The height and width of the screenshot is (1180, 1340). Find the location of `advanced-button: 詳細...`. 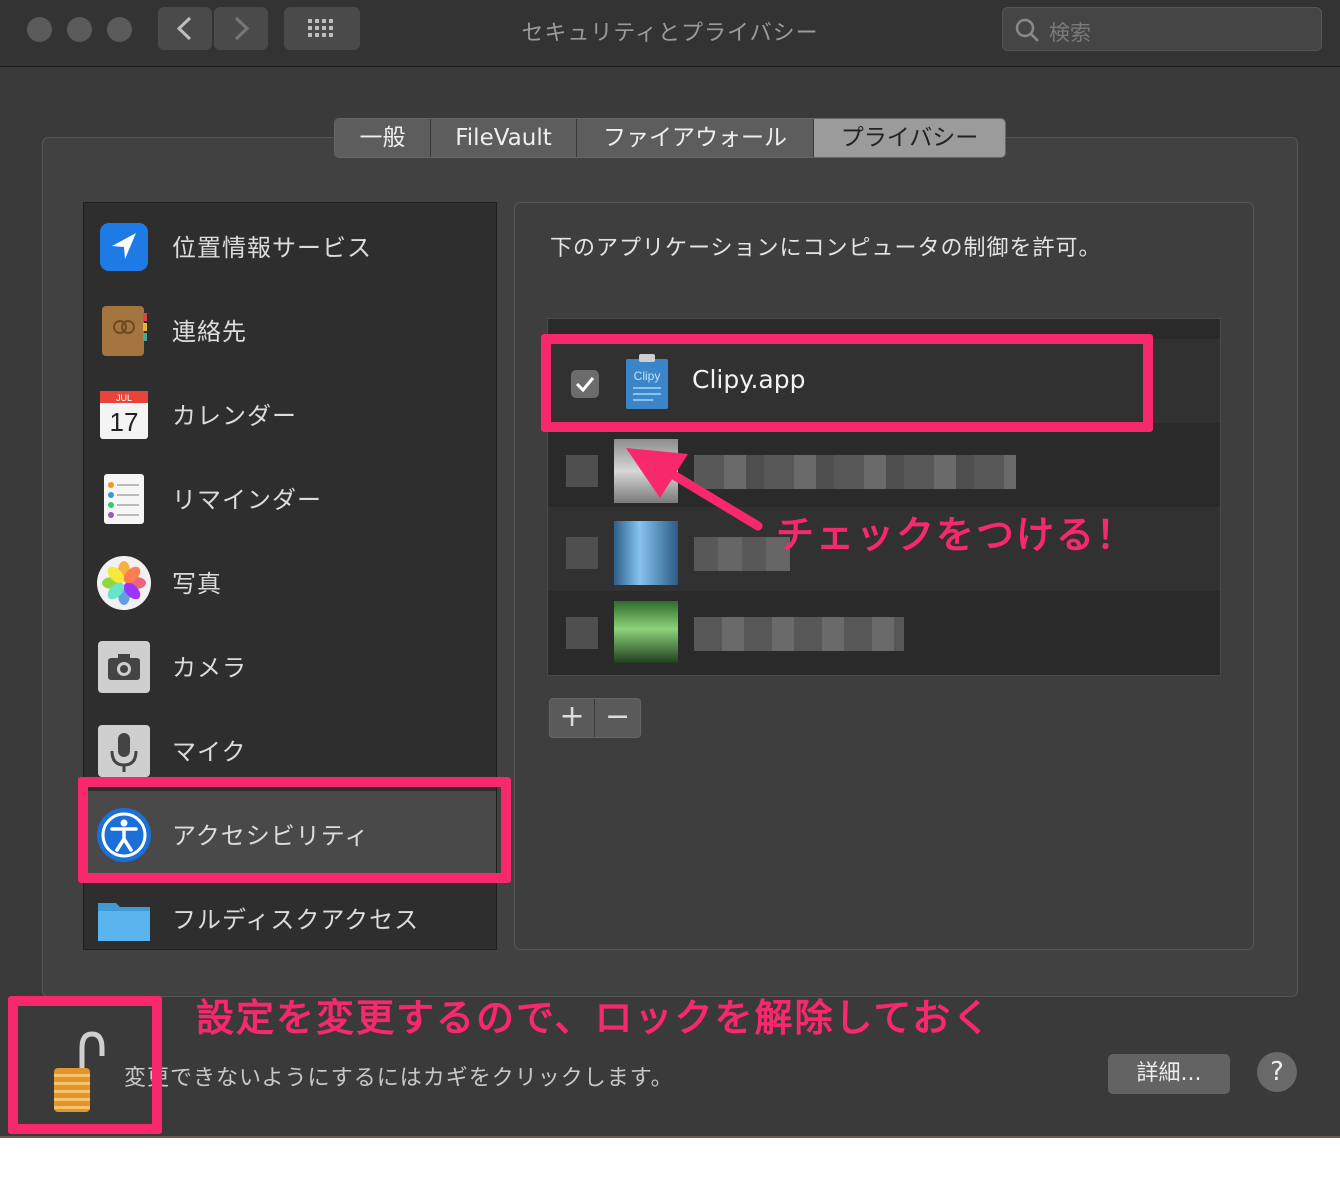

advanced-button: 詳細... is located at coordinates (1169, 1074).